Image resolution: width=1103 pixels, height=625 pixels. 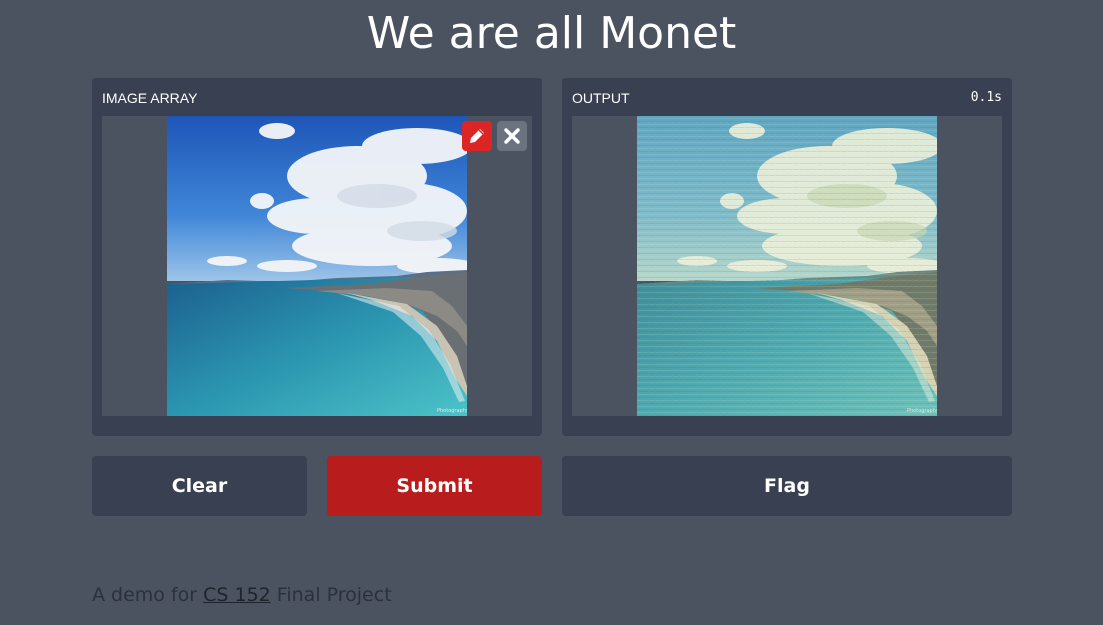 I want to click on inference-time: 0.1s, so click(x=986, y=97).